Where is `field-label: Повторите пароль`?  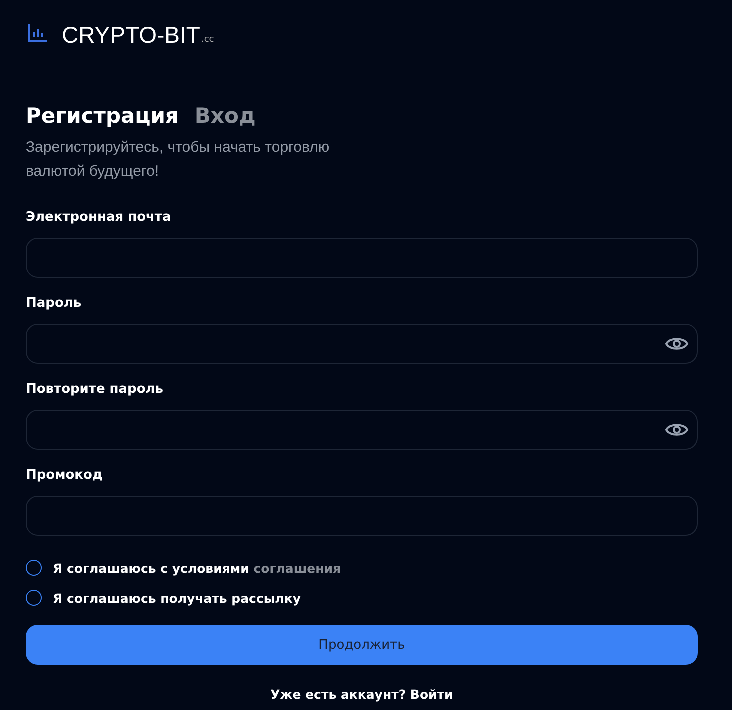 field-label: Повторите пароль is located at coordinates (95, 390).